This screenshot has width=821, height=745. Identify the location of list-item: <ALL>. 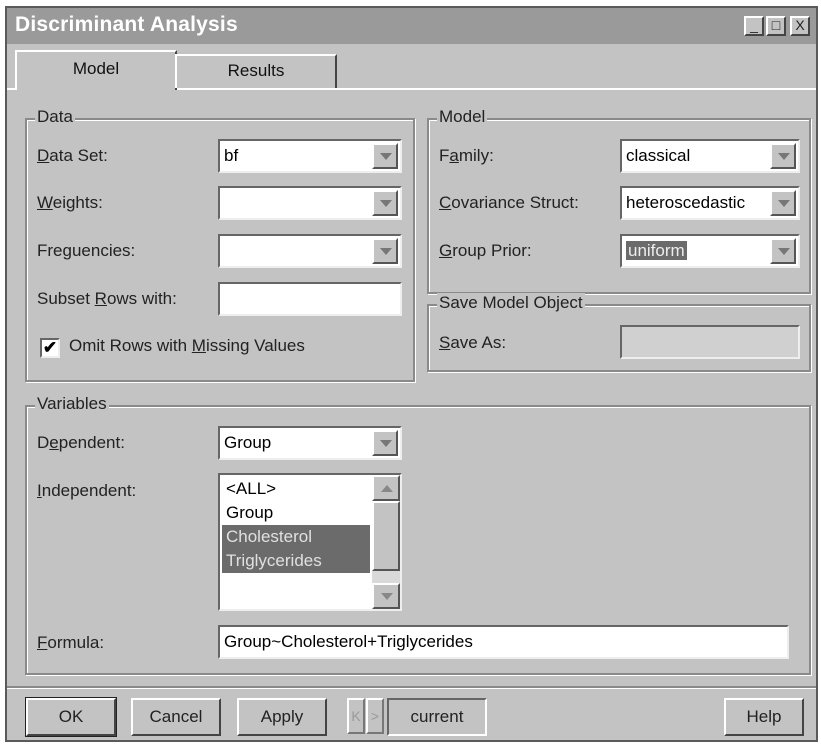
(296, 489).